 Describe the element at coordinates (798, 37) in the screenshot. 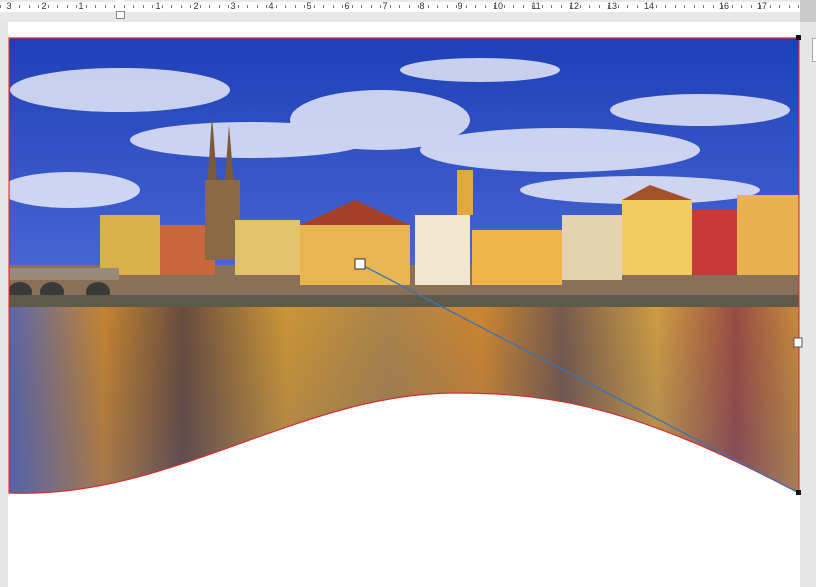

I see `resize-handle-top-right` at that location.